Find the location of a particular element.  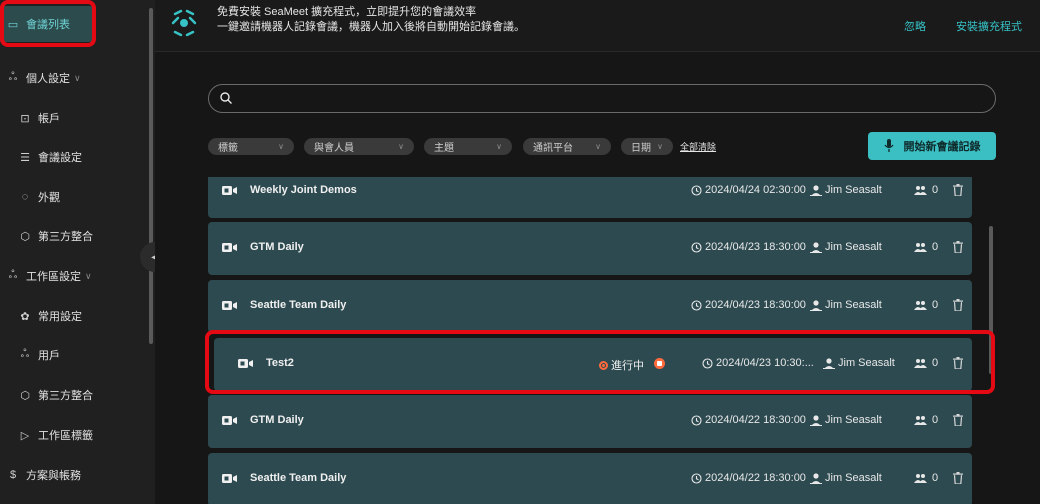

meeting-list-scrollbar is located at coordinates (991, 300).